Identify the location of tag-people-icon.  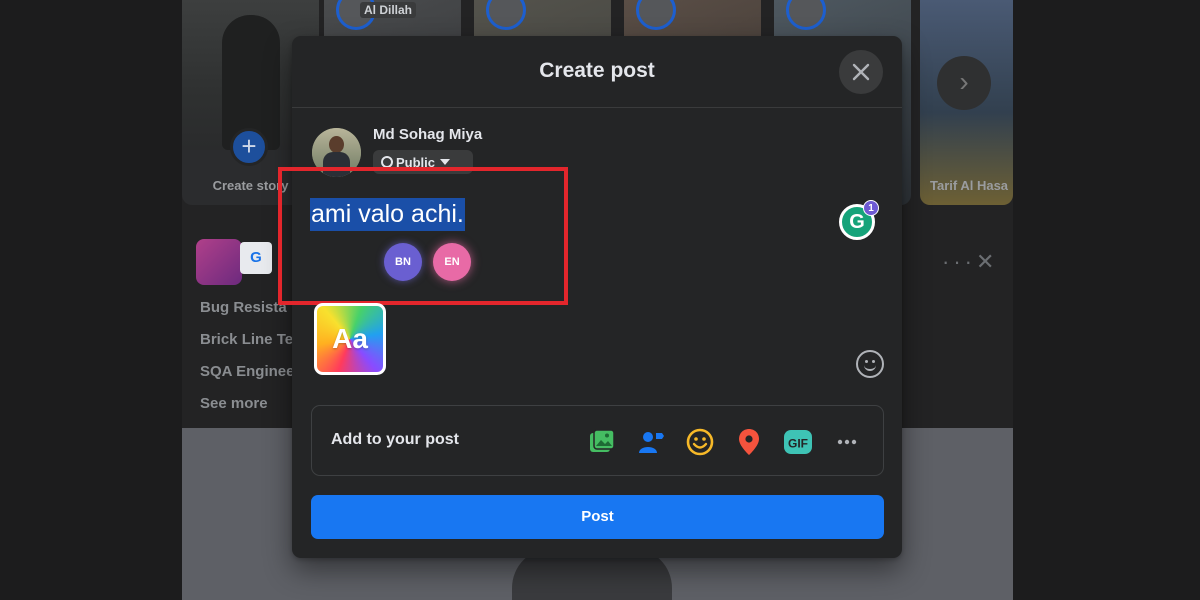
(651, 442).